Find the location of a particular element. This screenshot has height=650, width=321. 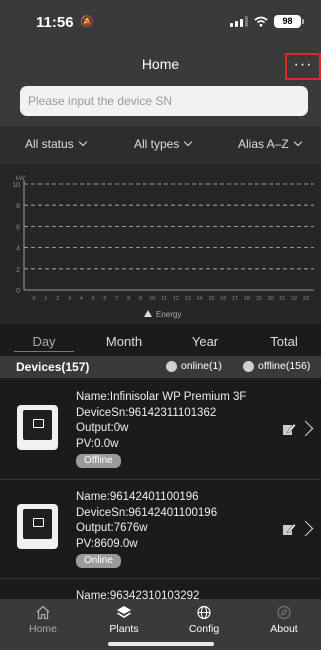

x-tick-label: 8 is located at coordinates (128, 299).